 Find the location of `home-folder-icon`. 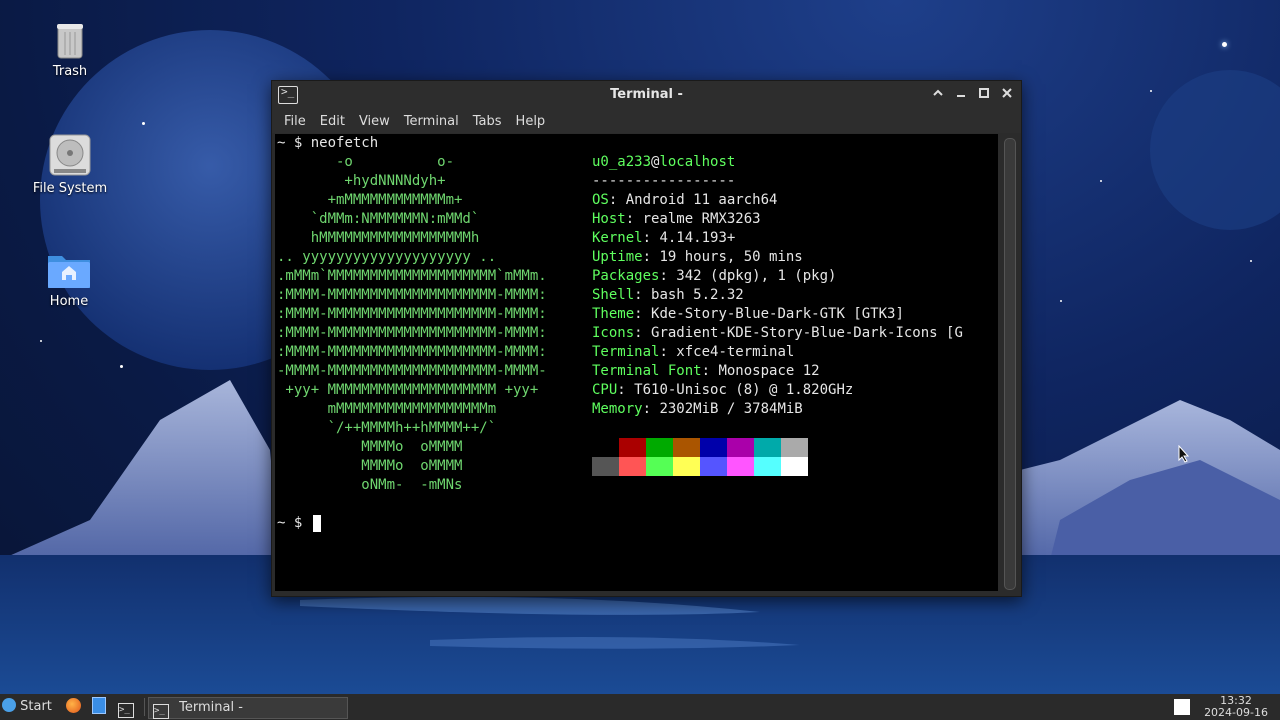

home-folder-icon is located at coordinates (69, 270).